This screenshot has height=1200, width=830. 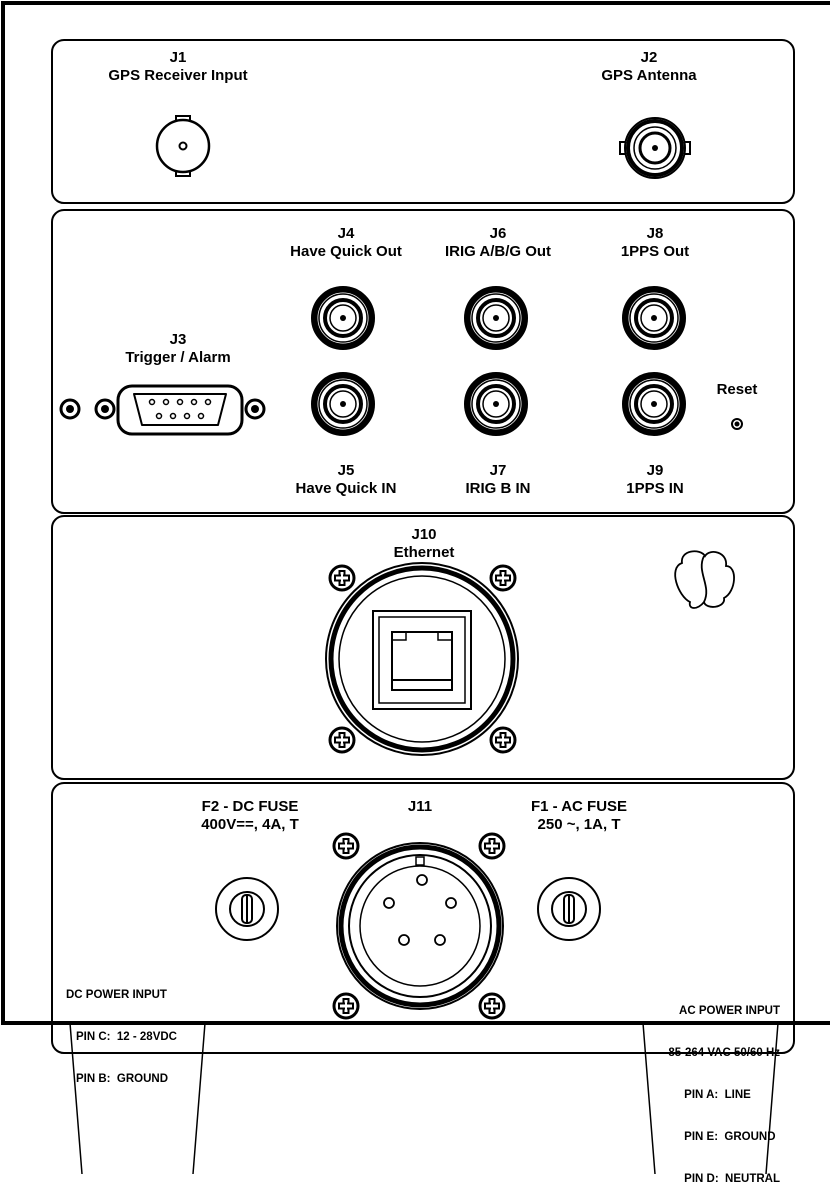 I want to click on j1-label: J1 GPS Receiver Input, so click(x=177, y=67).